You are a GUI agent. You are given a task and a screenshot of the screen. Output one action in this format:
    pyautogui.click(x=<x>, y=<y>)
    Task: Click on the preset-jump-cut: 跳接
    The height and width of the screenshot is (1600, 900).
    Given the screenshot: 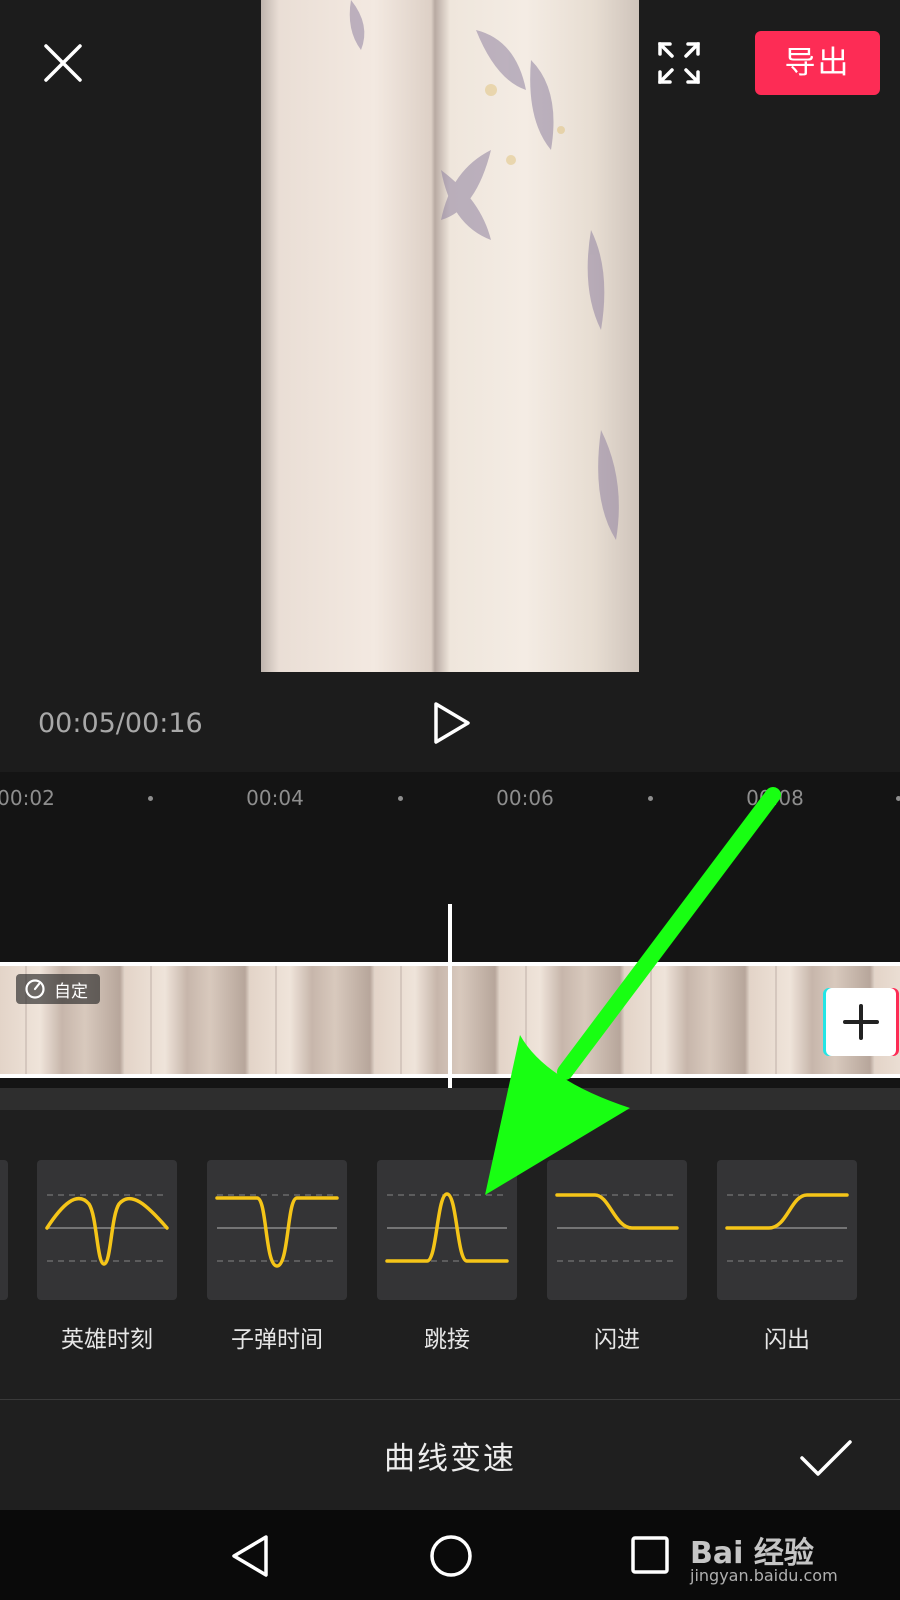 What is the action you would take?
    pyautogui.click(x=447, y=1257)
    